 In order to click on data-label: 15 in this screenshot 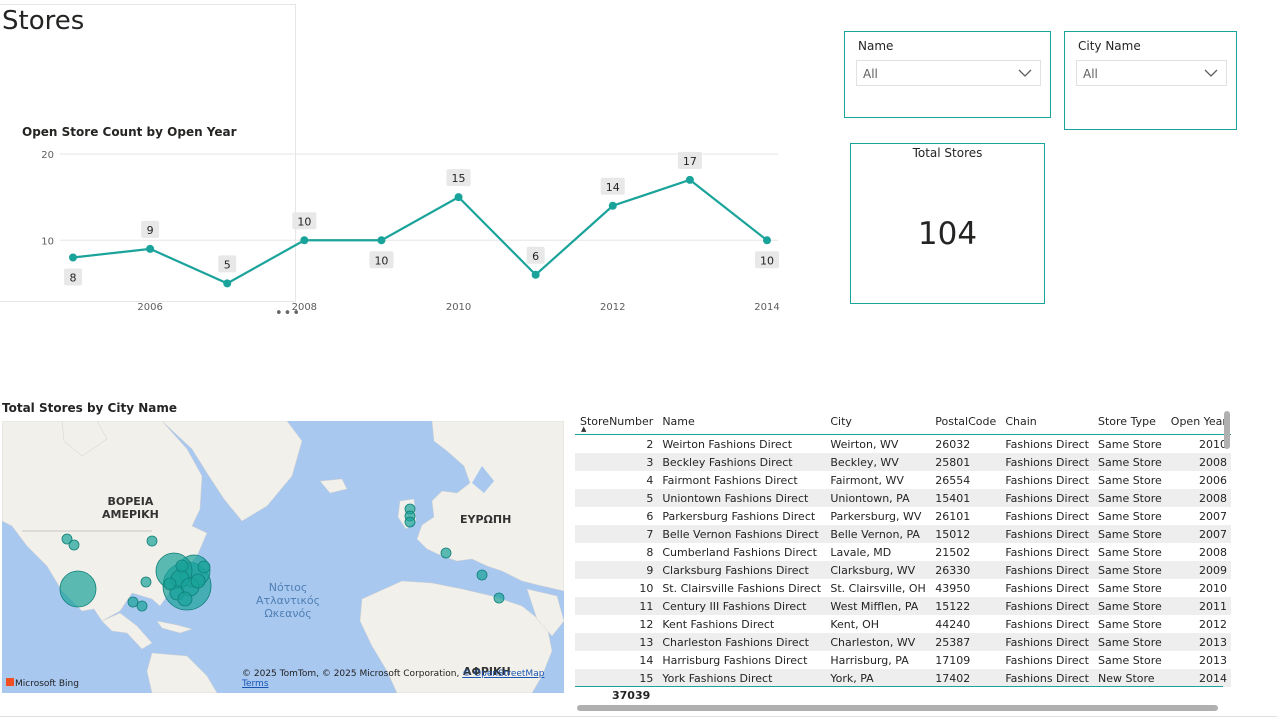, I will do `click(459, 178)`.